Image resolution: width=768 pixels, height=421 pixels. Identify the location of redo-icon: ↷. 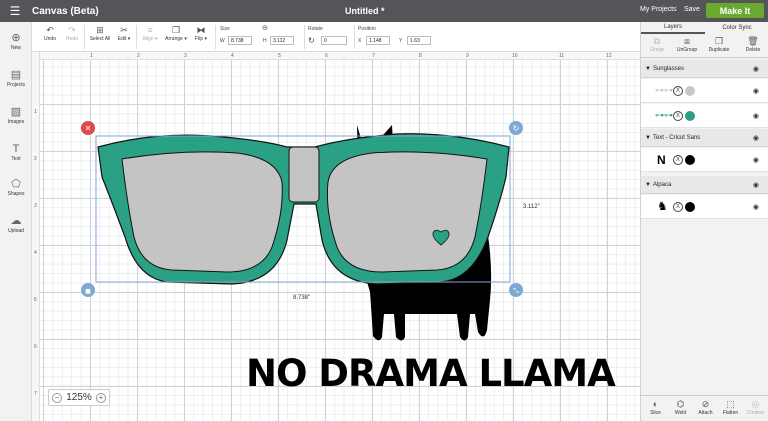
(72, 30).